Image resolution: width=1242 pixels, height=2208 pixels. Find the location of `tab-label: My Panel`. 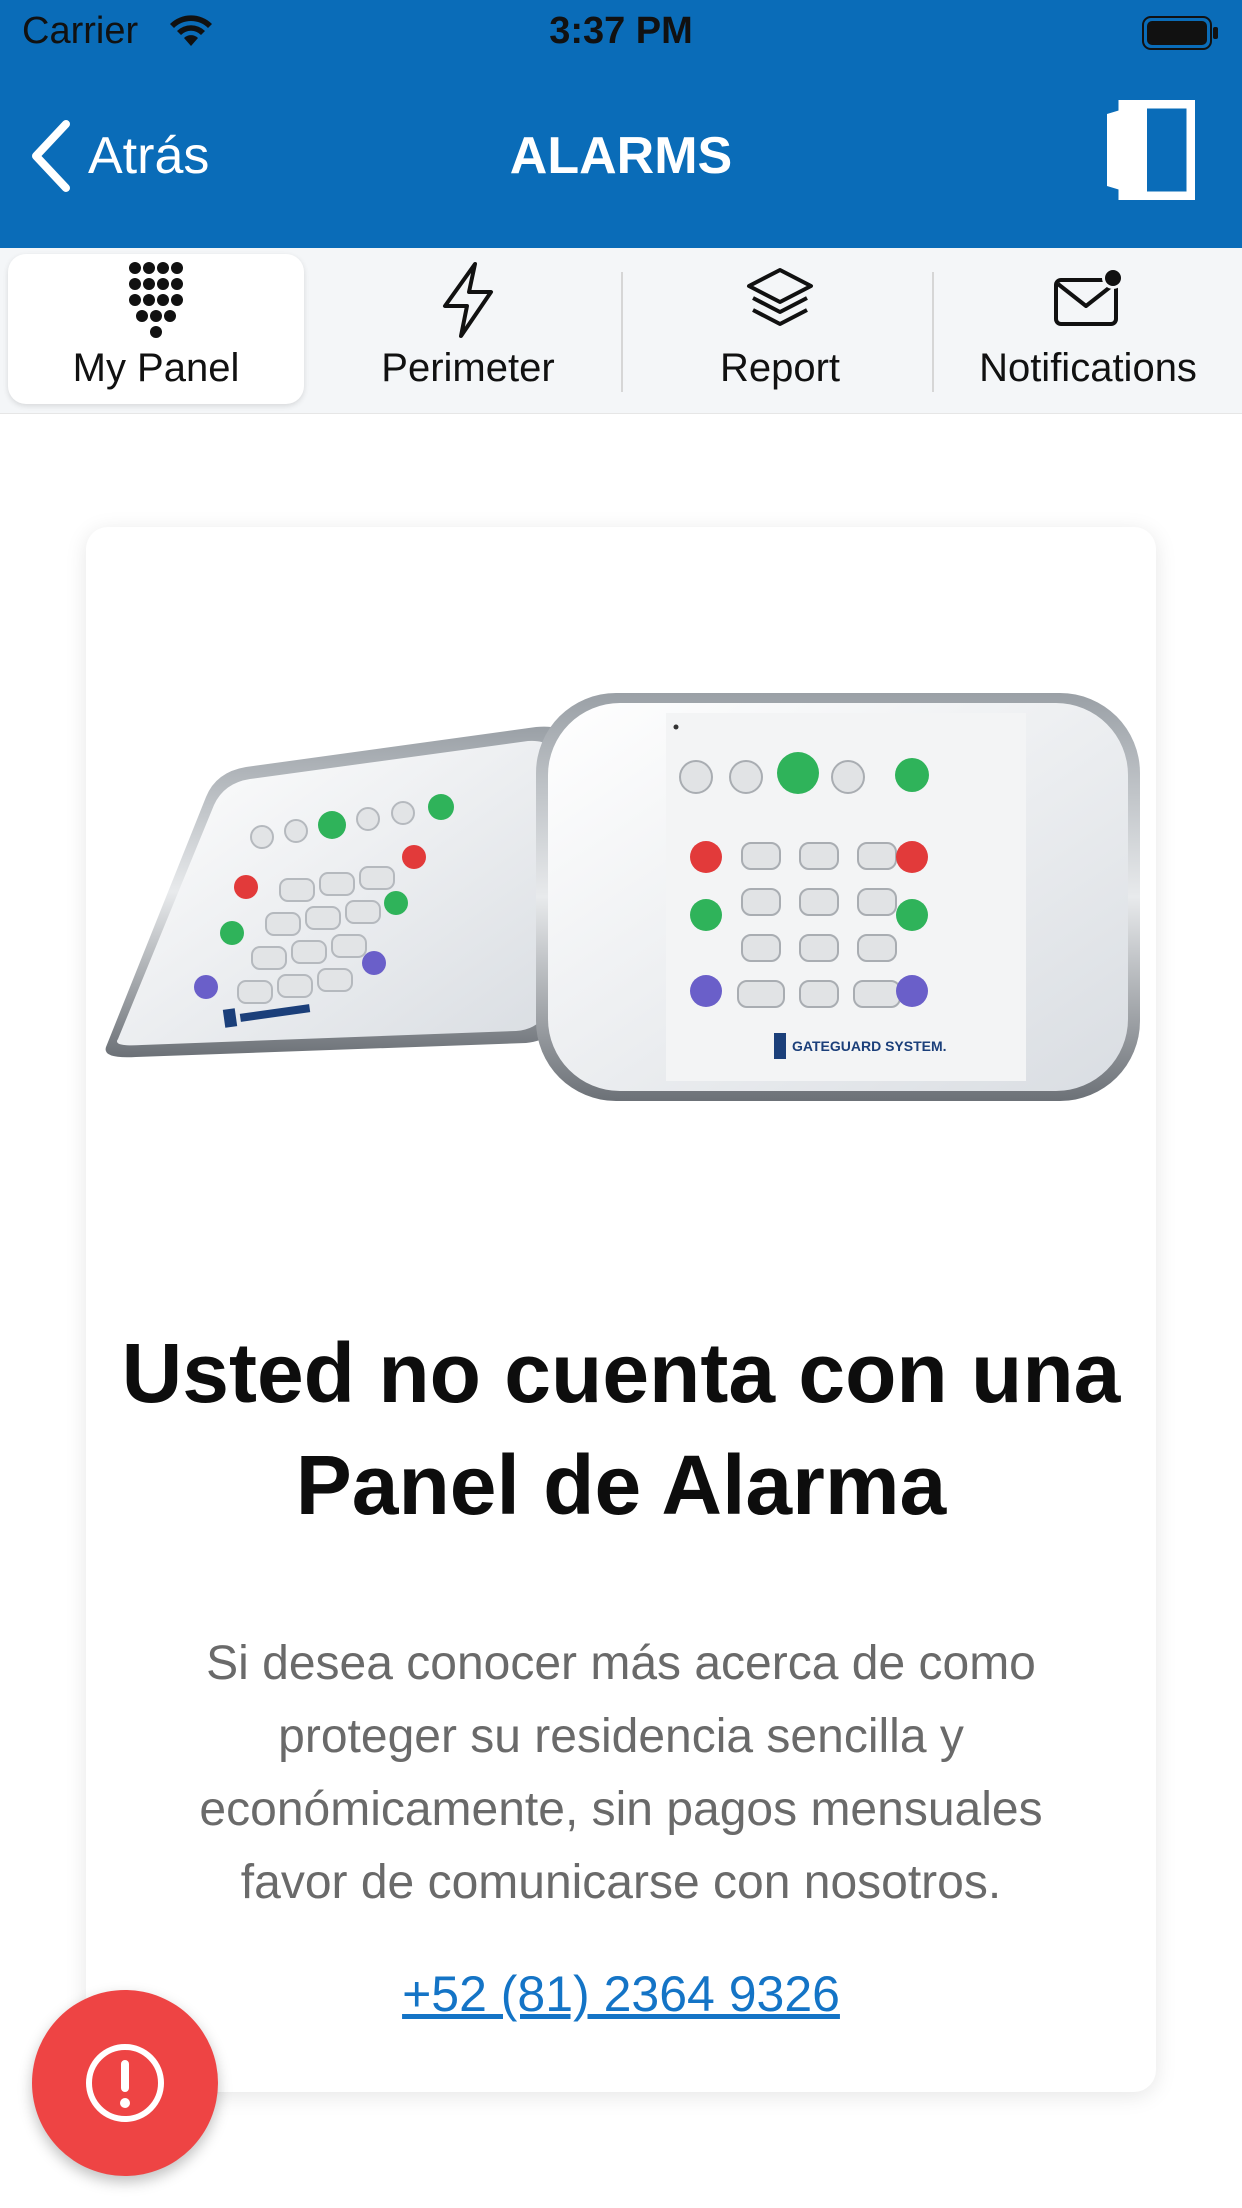

tab-label: My Panel is located at coordinates (156, 368).